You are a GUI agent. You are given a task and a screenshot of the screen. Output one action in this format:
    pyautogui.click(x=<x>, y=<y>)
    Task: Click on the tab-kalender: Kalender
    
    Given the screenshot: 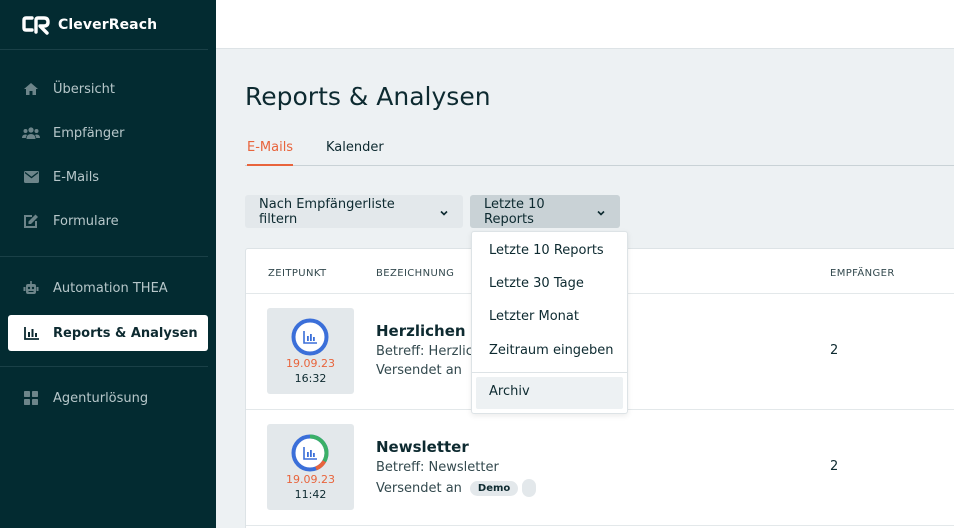 What is the action you would take?
    pyautogui.click(x=355, y=153)
    